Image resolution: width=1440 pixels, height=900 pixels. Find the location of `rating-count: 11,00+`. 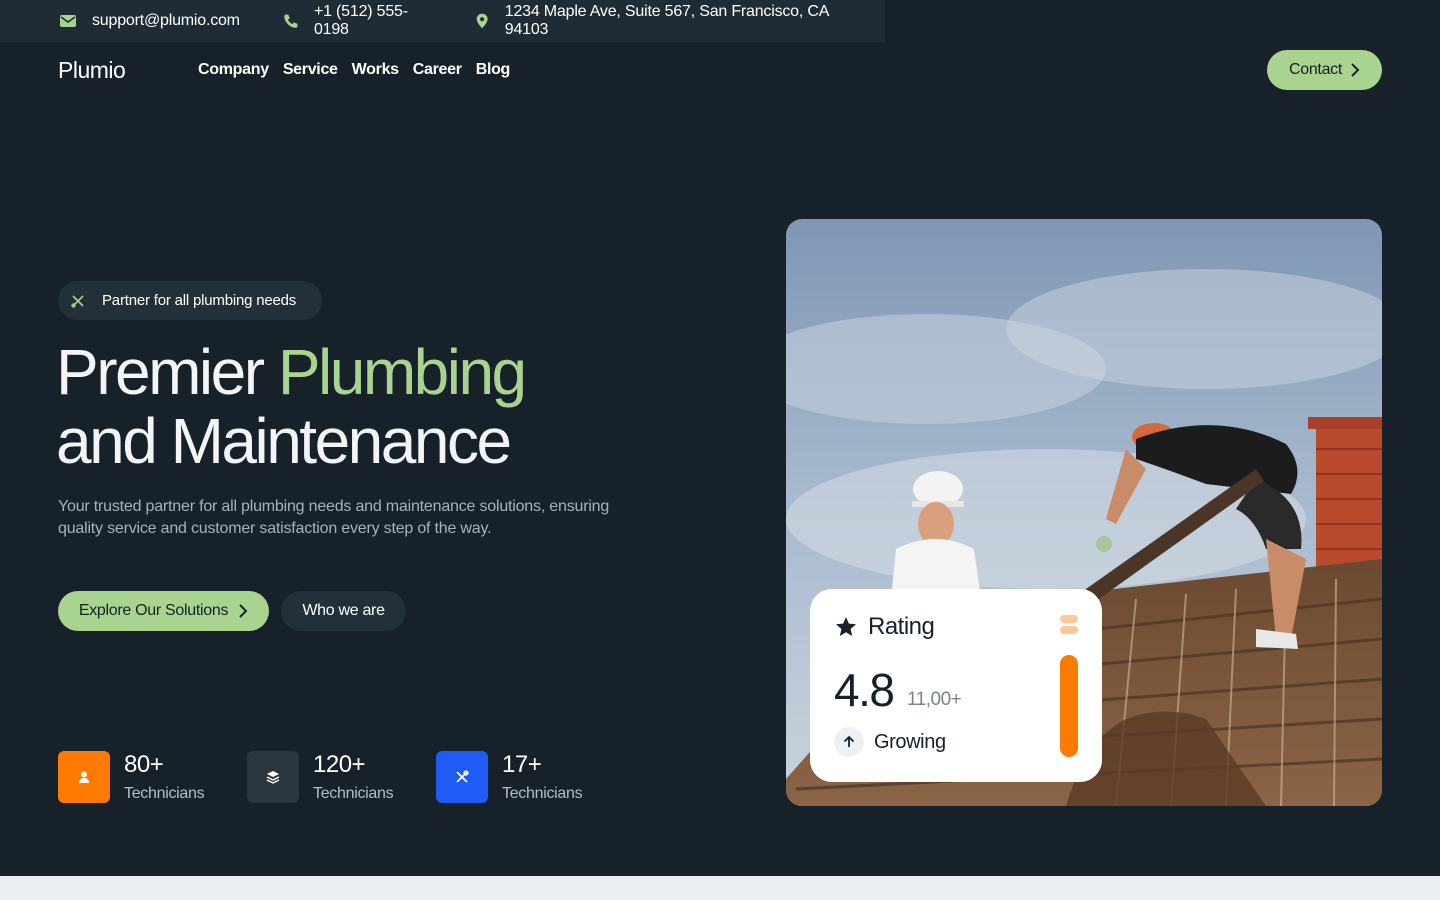

rating-count: 11,00+ is located at coordinates (934, 699).